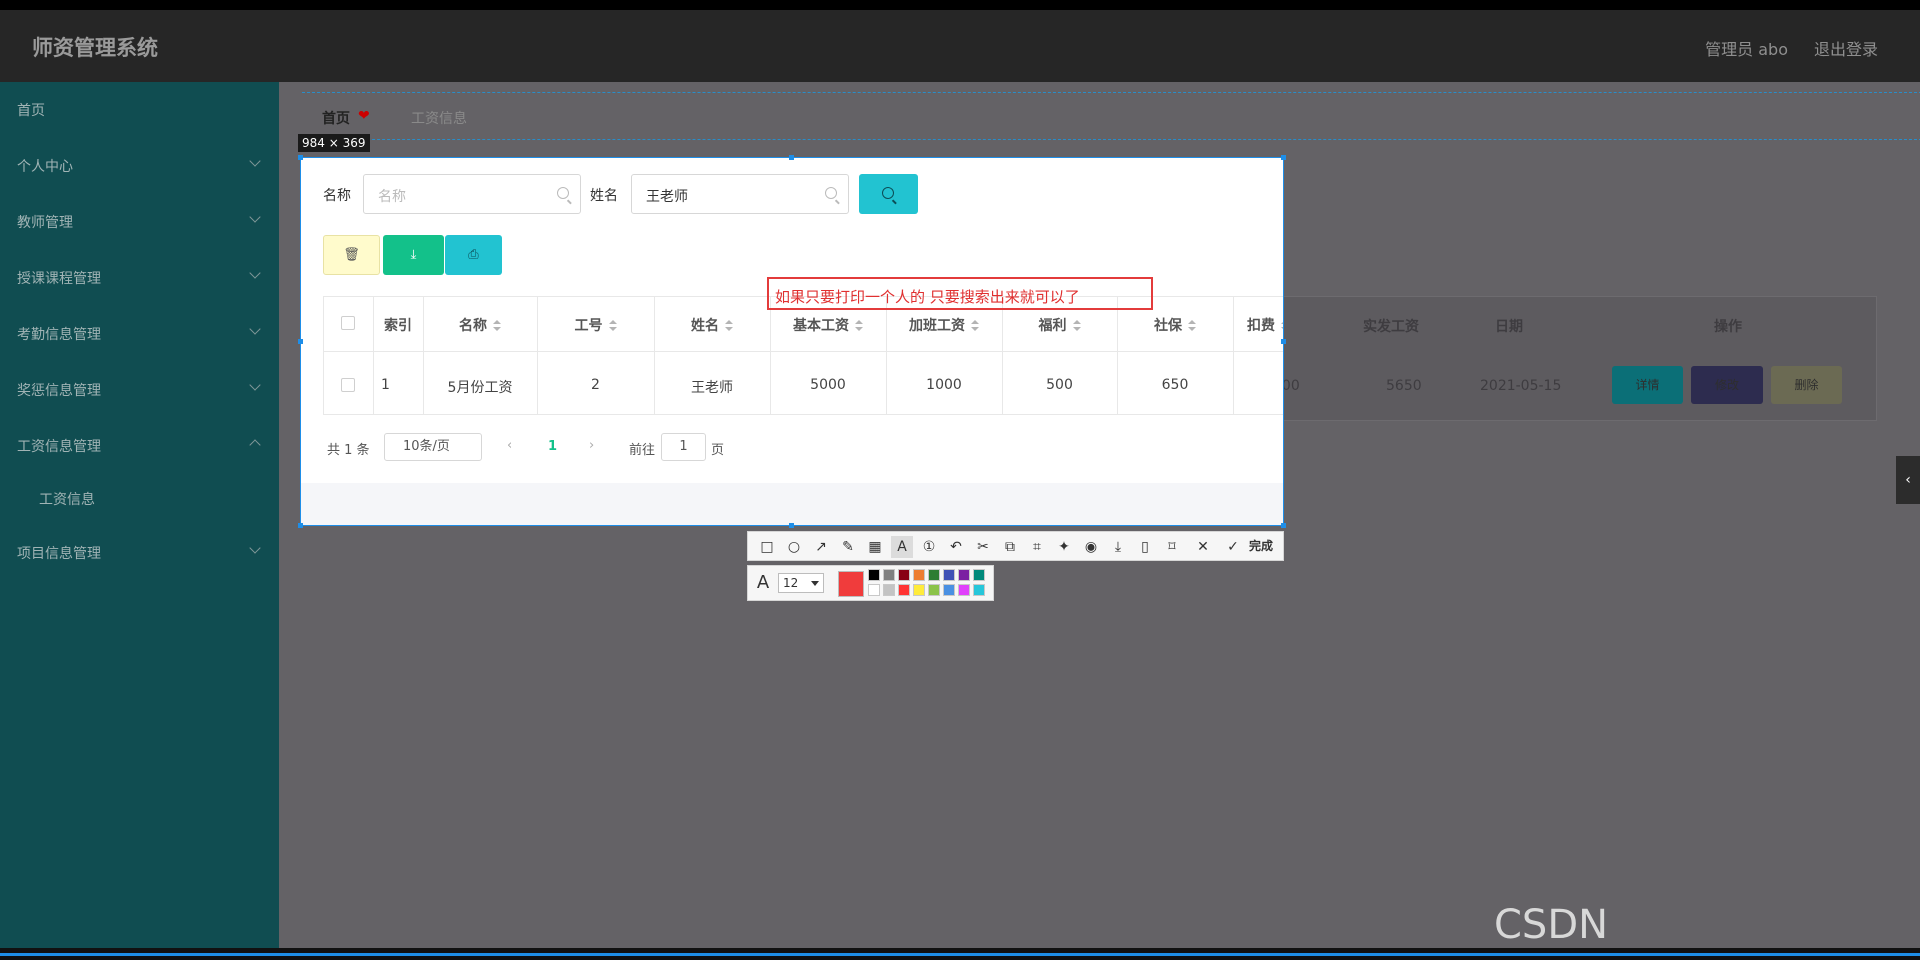 Image resolution: width=1920 pixels, height=960 pixels. What do you see at coordinates (1091, 547) in the screenshot?
I see `record-icon: ◉` at bounding box center [1091, 547].